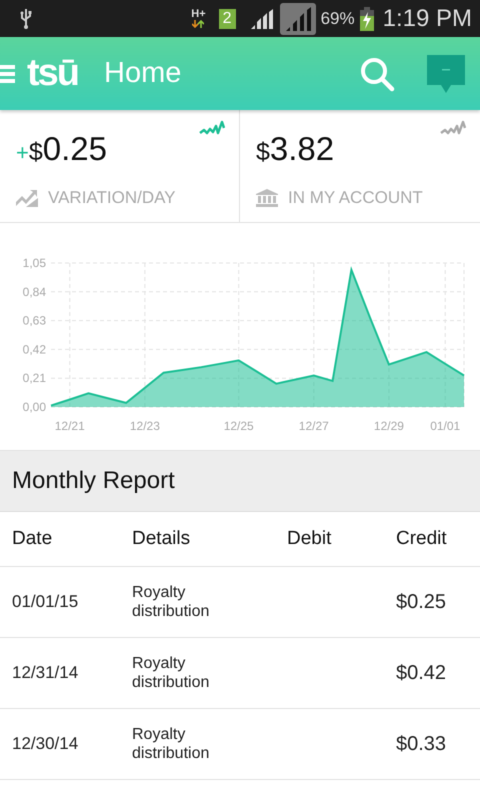 This screenshot has width=480, height=800. I want to click on date-cell-text: 12/31/14, so click(46, 673).